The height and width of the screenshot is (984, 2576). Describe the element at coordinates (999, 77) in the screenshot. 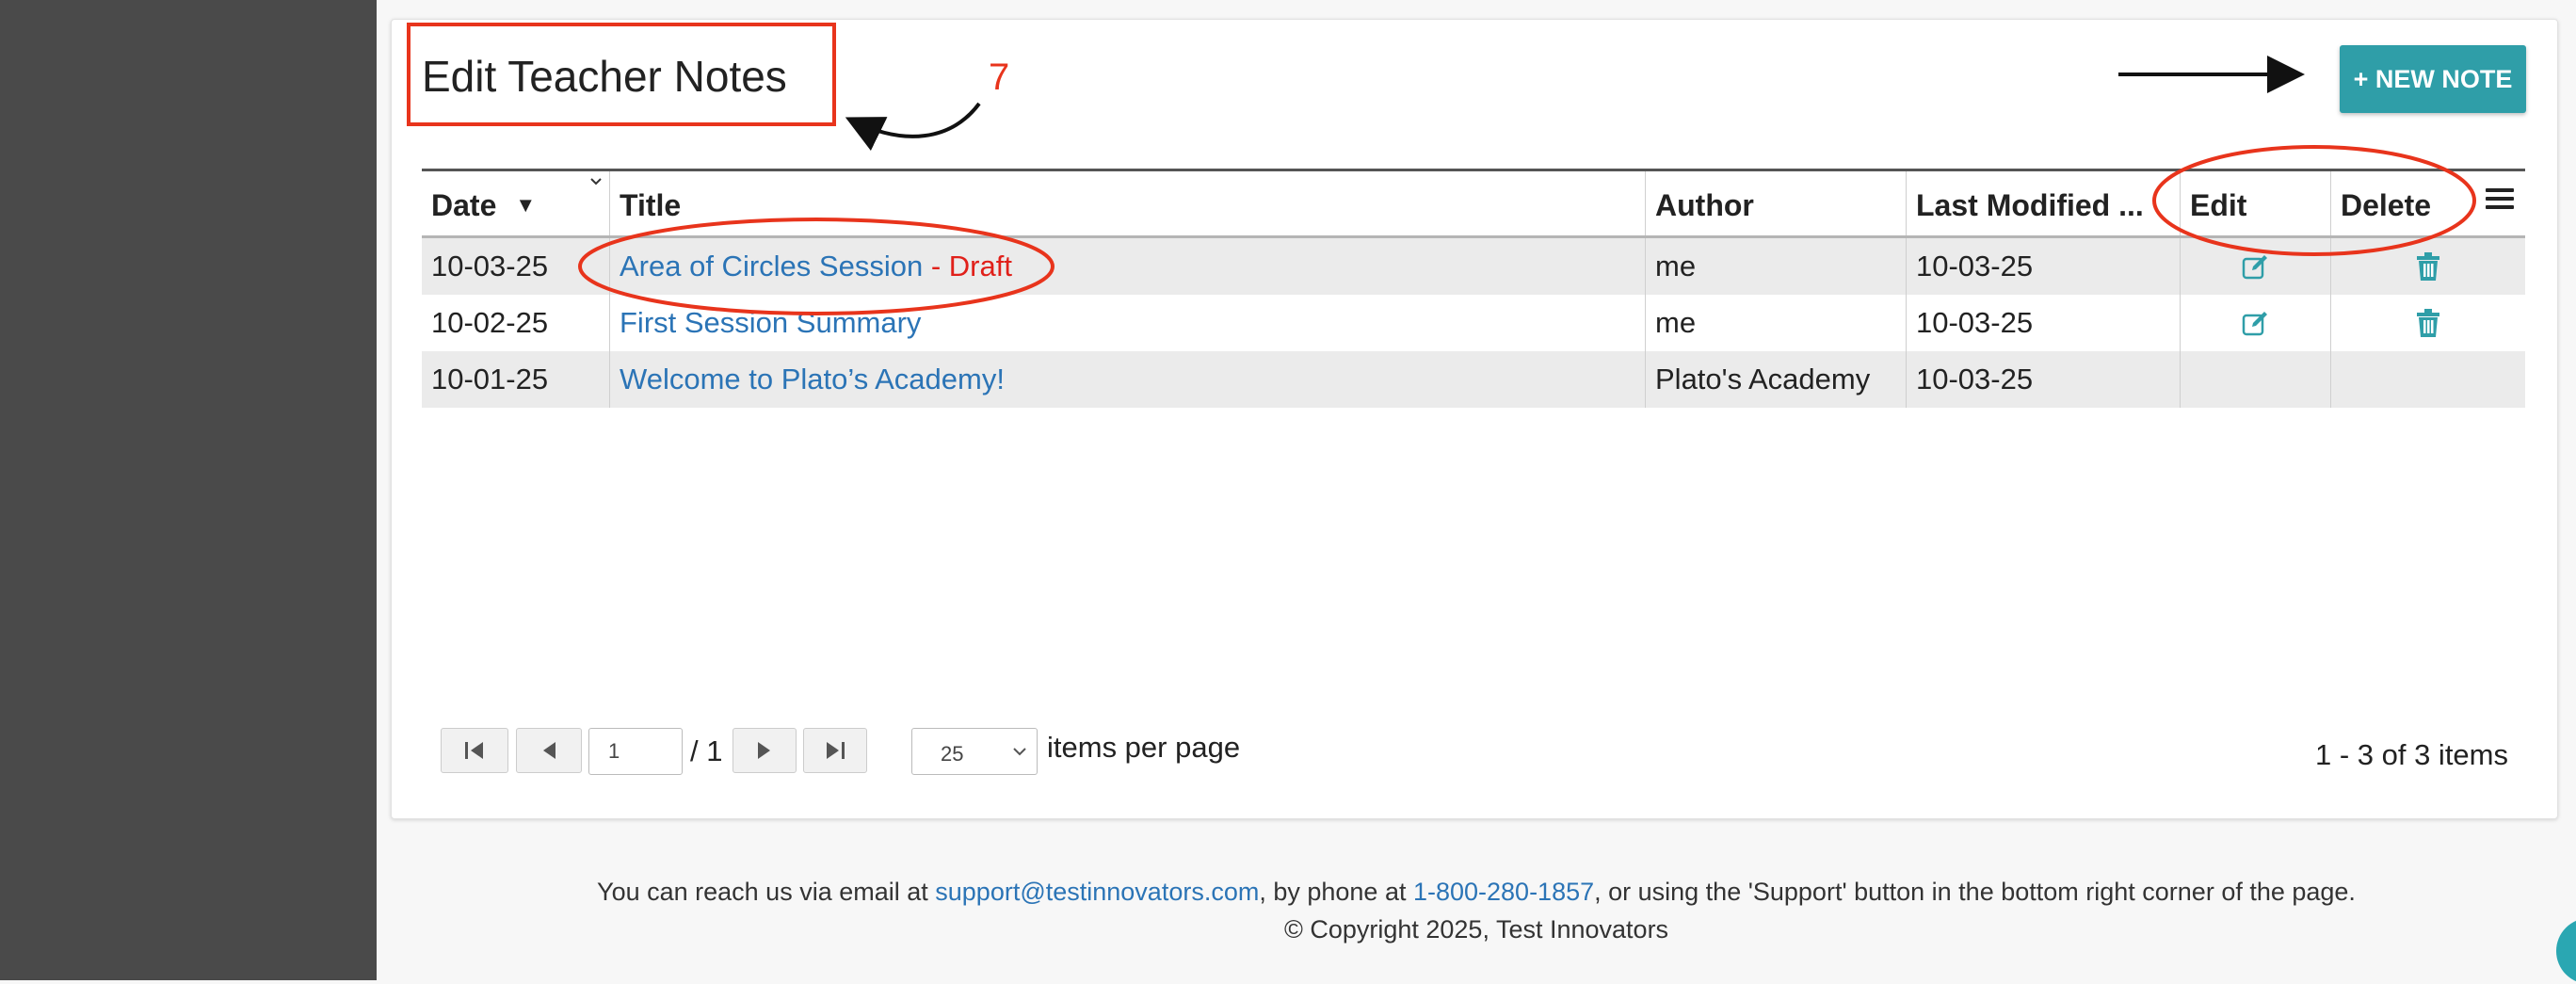

I see `annotation-step-number: 7` at that location.